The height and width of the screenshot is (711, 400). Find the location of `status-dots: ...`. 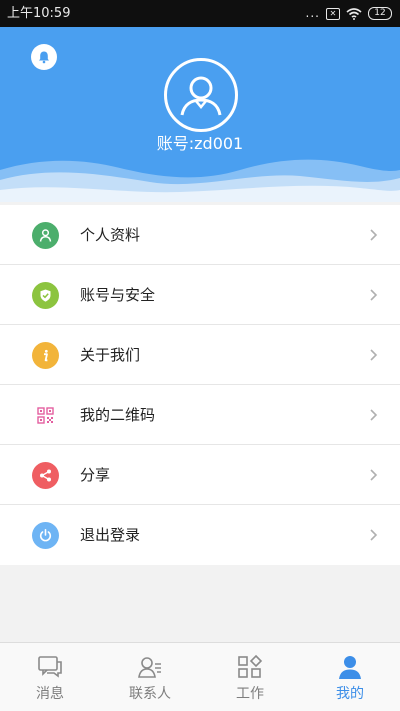

status-dots: ... is located at coordinates (312, 13).